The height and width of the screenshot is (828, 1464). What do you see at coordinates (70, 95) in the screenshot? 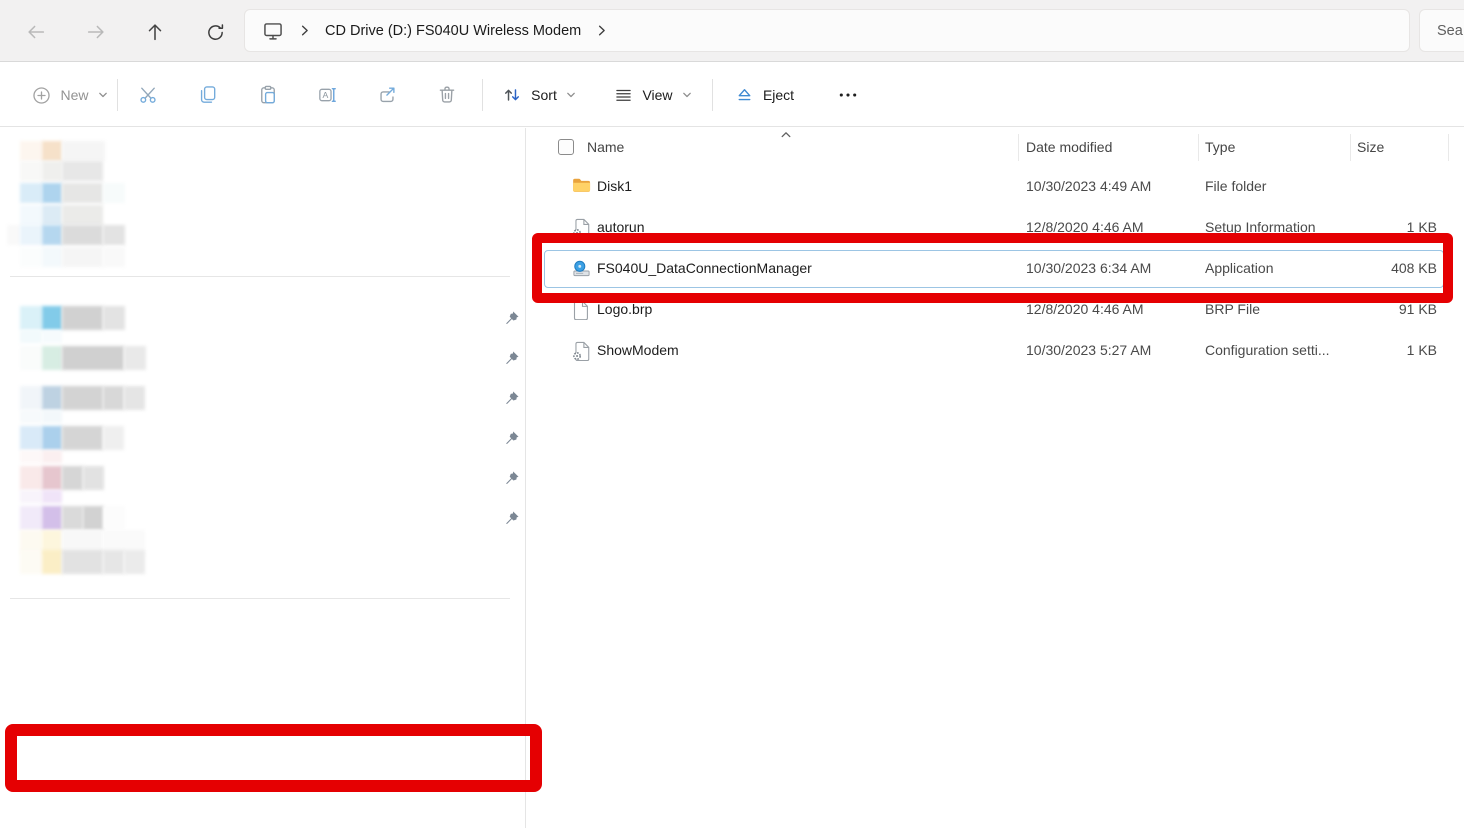
I see `new-button: New` at bounding box center [70, 95].